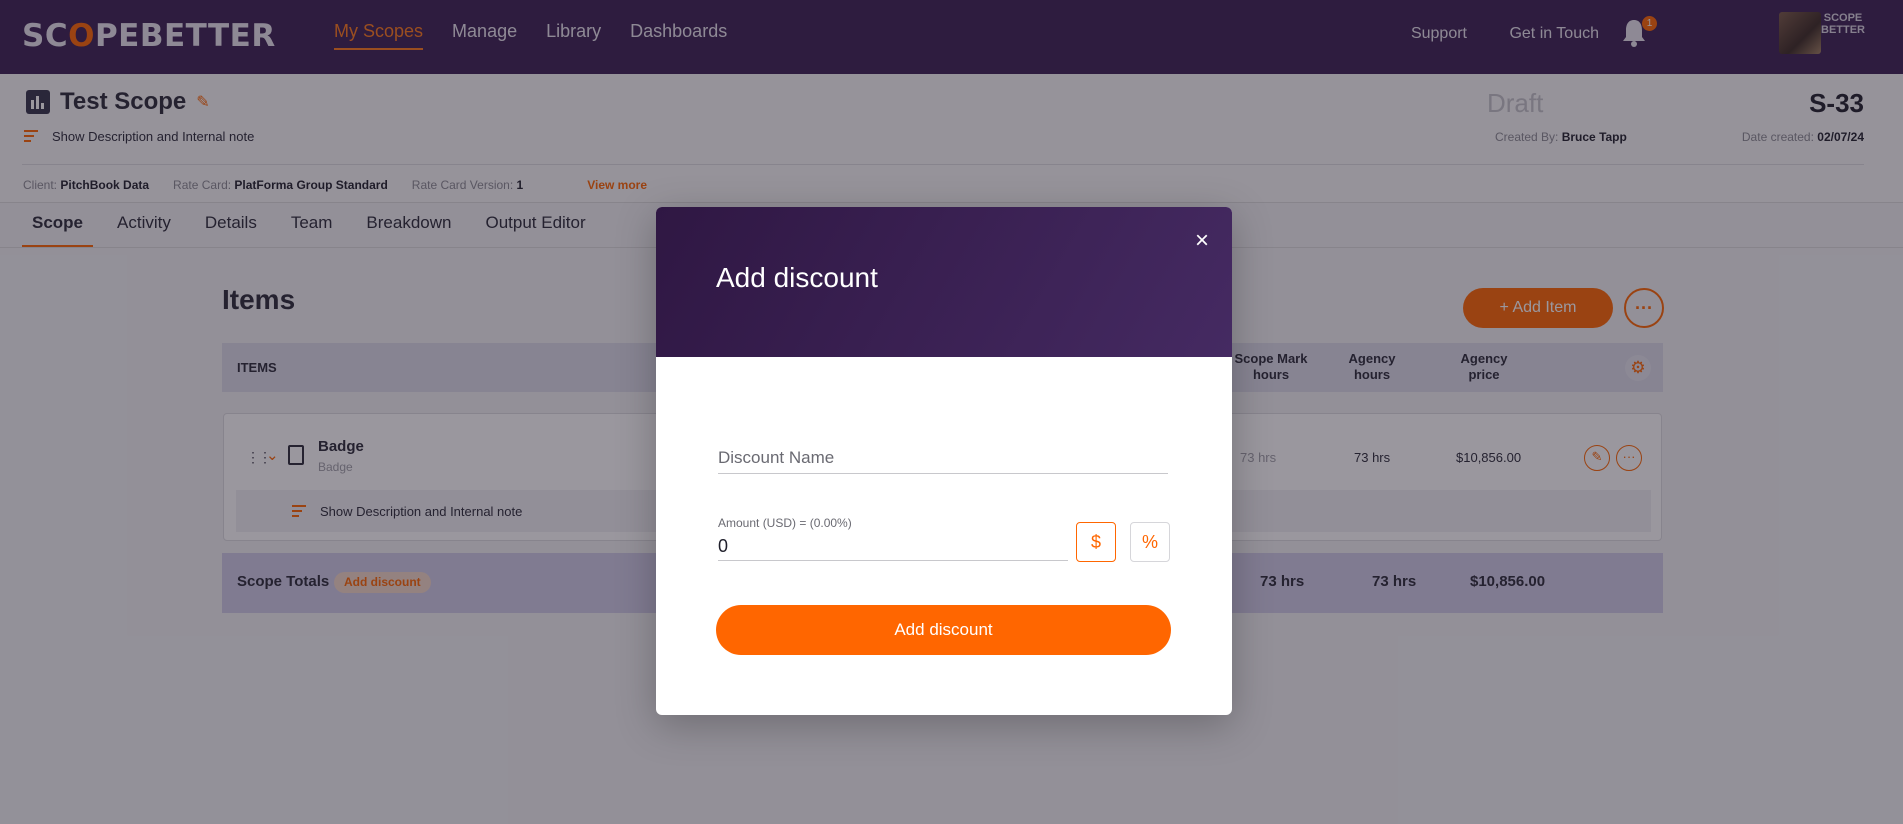  Describe the element at coordinates (944, 282) in the screenshot. I see `modal-header: Add discount ×` at that location.